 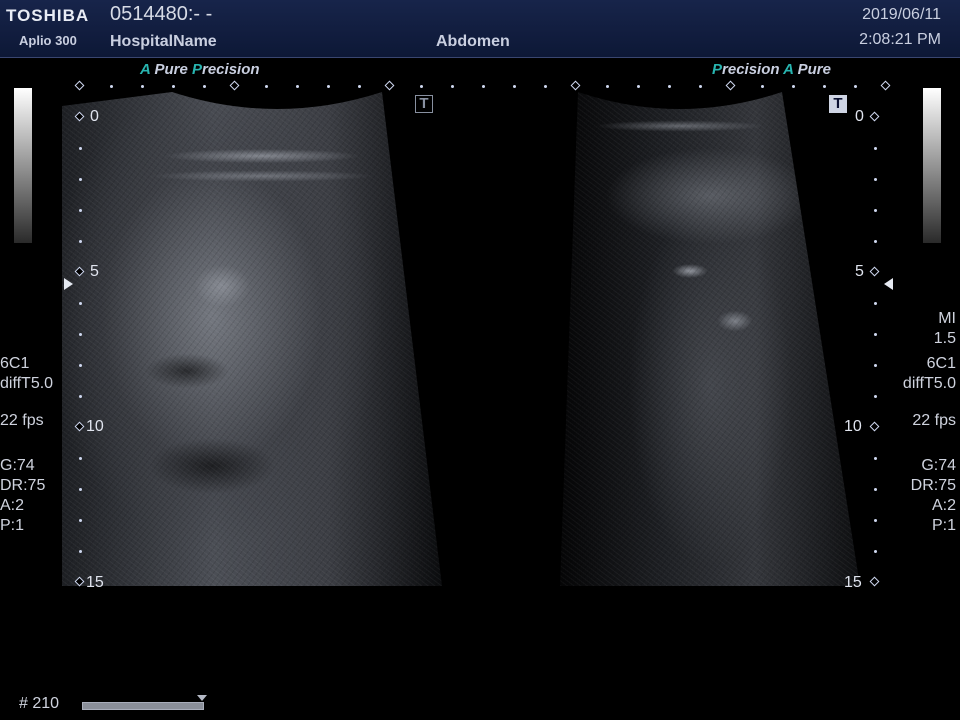 I want to click on depth-label-right: 10, so click(x=853, y=426).